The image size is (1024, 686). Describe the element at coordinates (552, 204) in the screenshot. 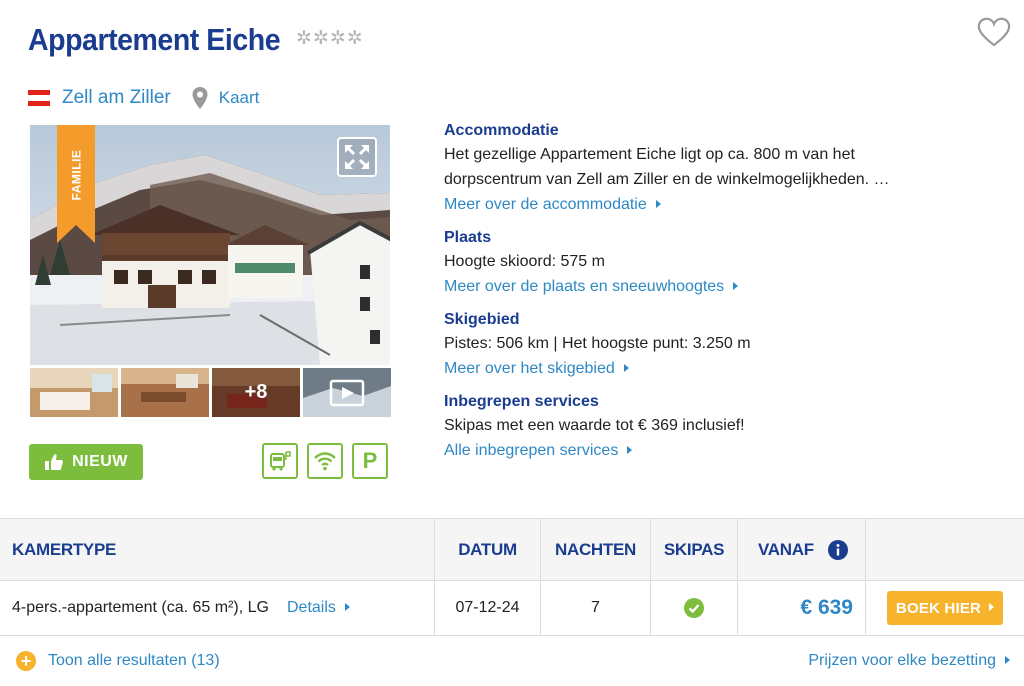

I see `more-accommodation-link: Meer over de accommodatie` at that location.